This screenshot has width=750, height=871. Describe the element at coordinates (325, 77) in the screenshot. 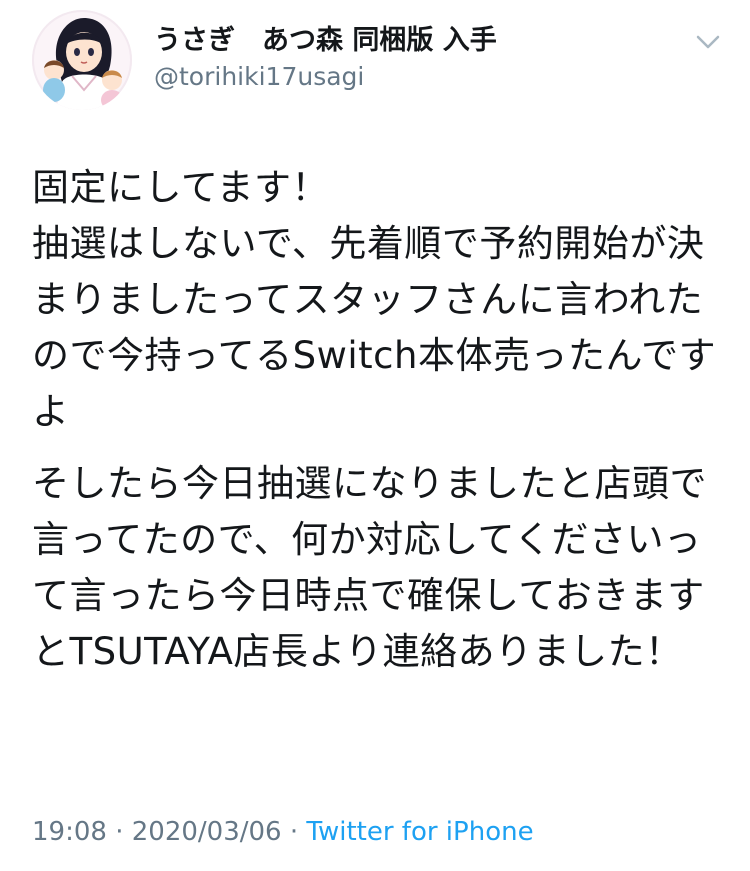

I see `user-handle: @torihiki17usagi` at that location.